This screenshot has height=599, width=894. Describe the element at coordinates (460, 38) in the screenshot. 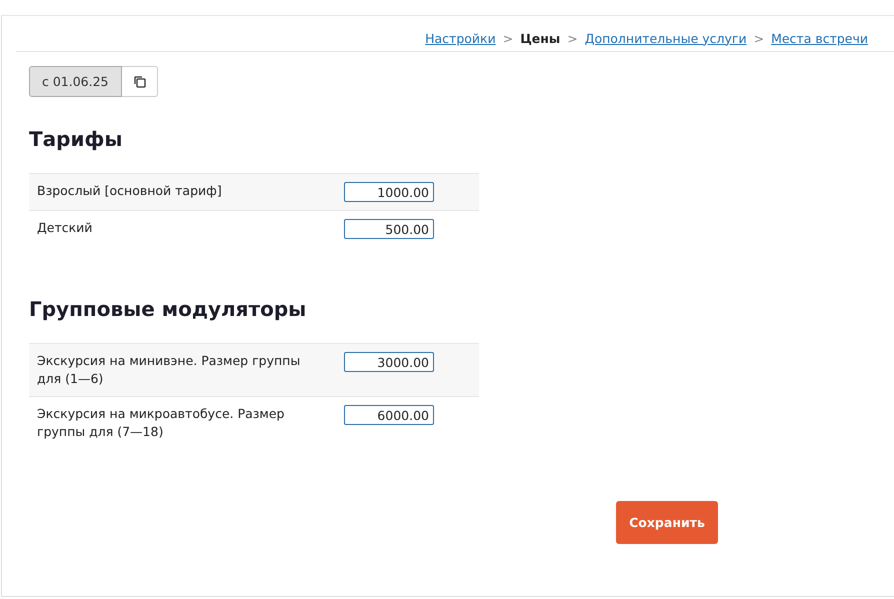

I see `breadcrumb-link: Настройки` at that location.